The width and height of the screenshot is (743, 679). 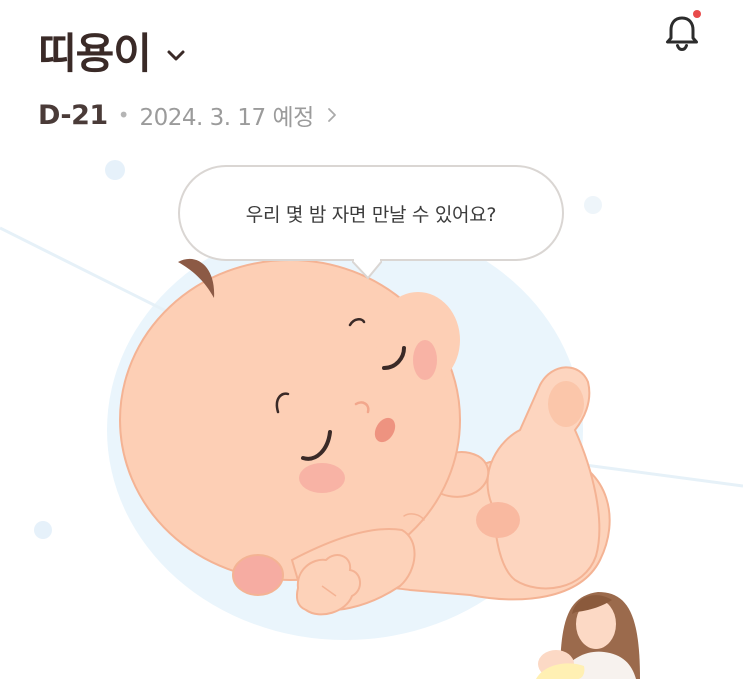 I want to click on chevron-down-icon, so click(x=176, y=55).